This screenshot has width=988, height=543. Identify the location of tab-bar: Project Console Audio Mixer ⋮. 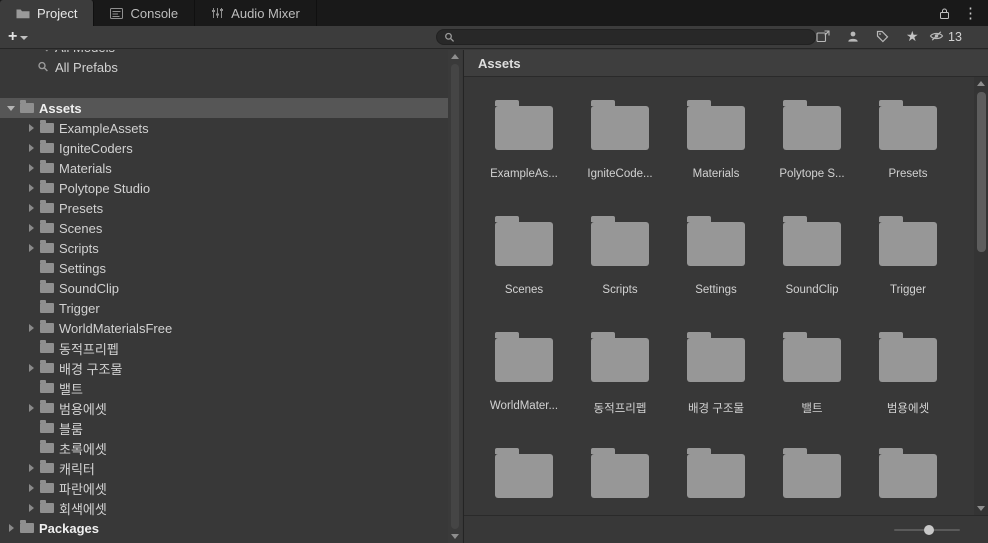
(494, 13).